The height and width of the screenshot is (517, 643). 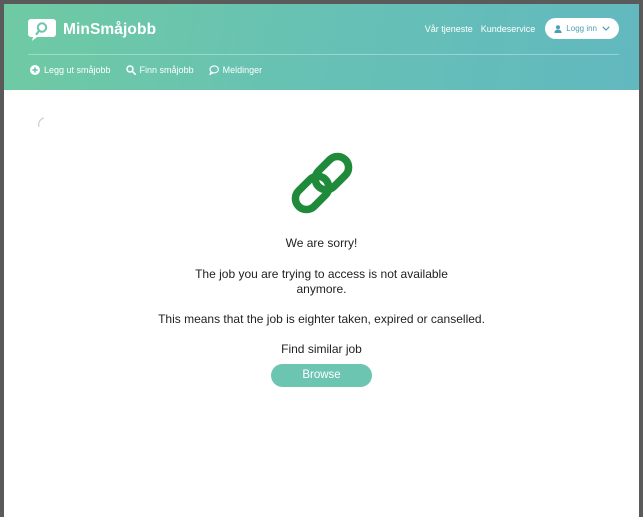 I want to click on logo-speech-bubble-icon, so click(x=42, y=30).